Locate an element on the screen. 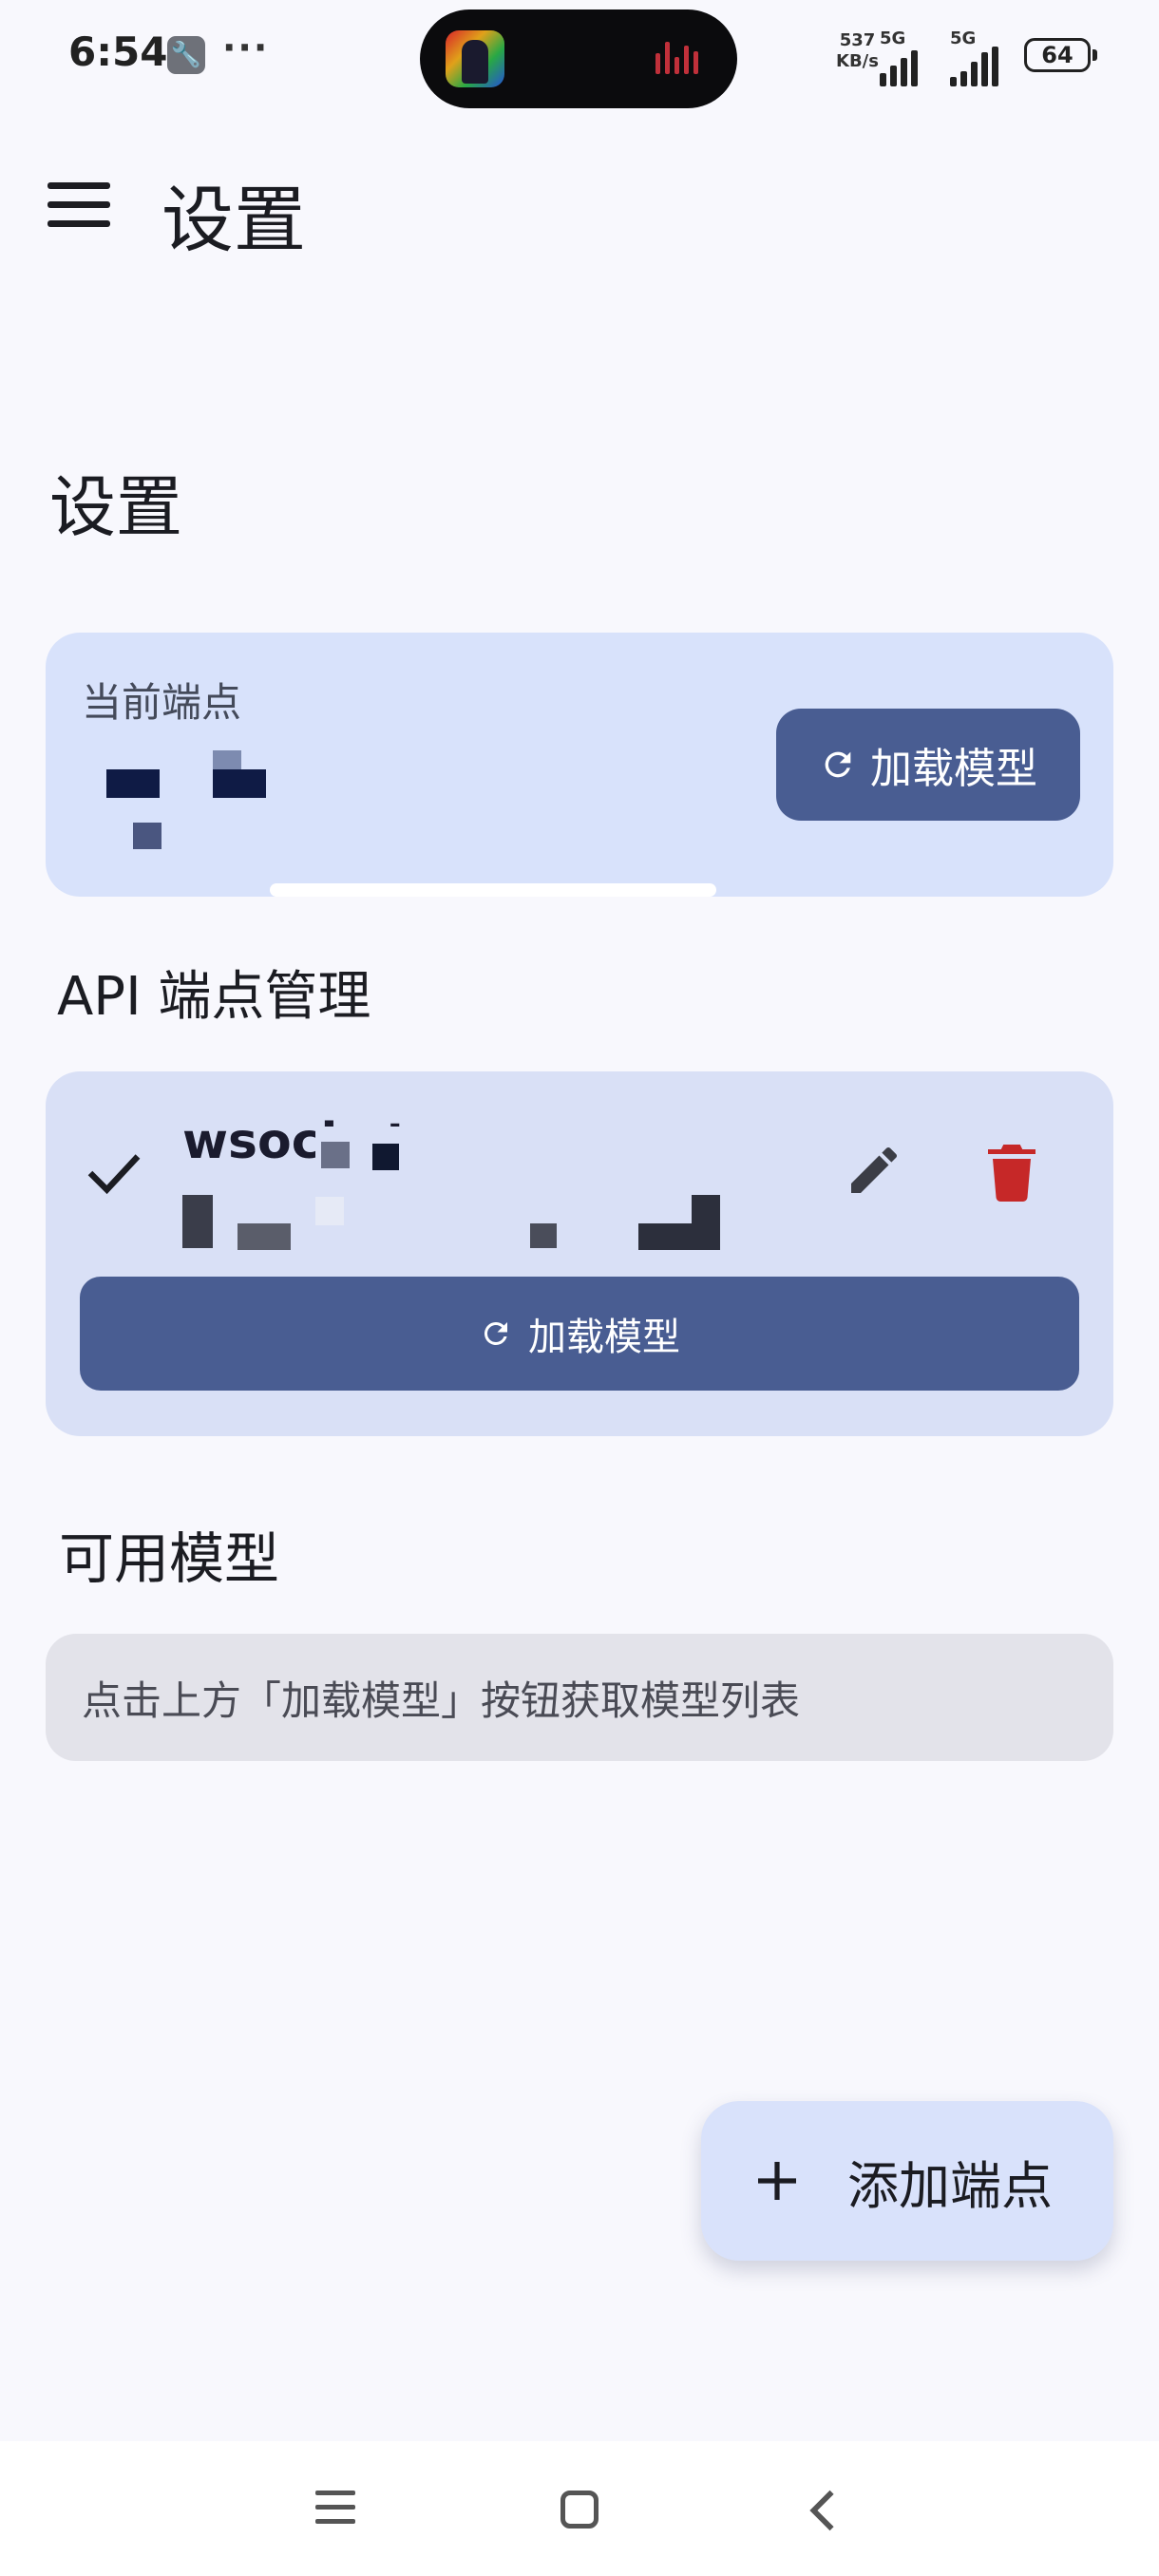 The width and height of the screenshot is (1159, 2576). status-overflow-icon: ··· is located at coordinates (246, 47).